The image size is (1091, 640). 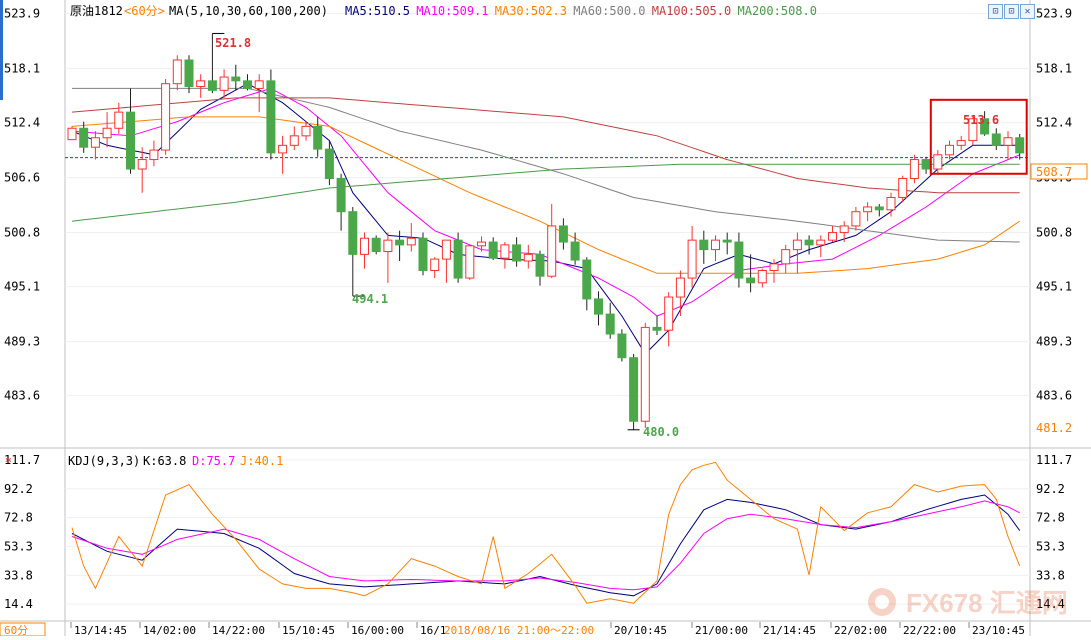 What do you see at coordinates (1054, 396) in the screenshot?
I see `price-tick-right: 483.6` at bounding box center [1054, 396].